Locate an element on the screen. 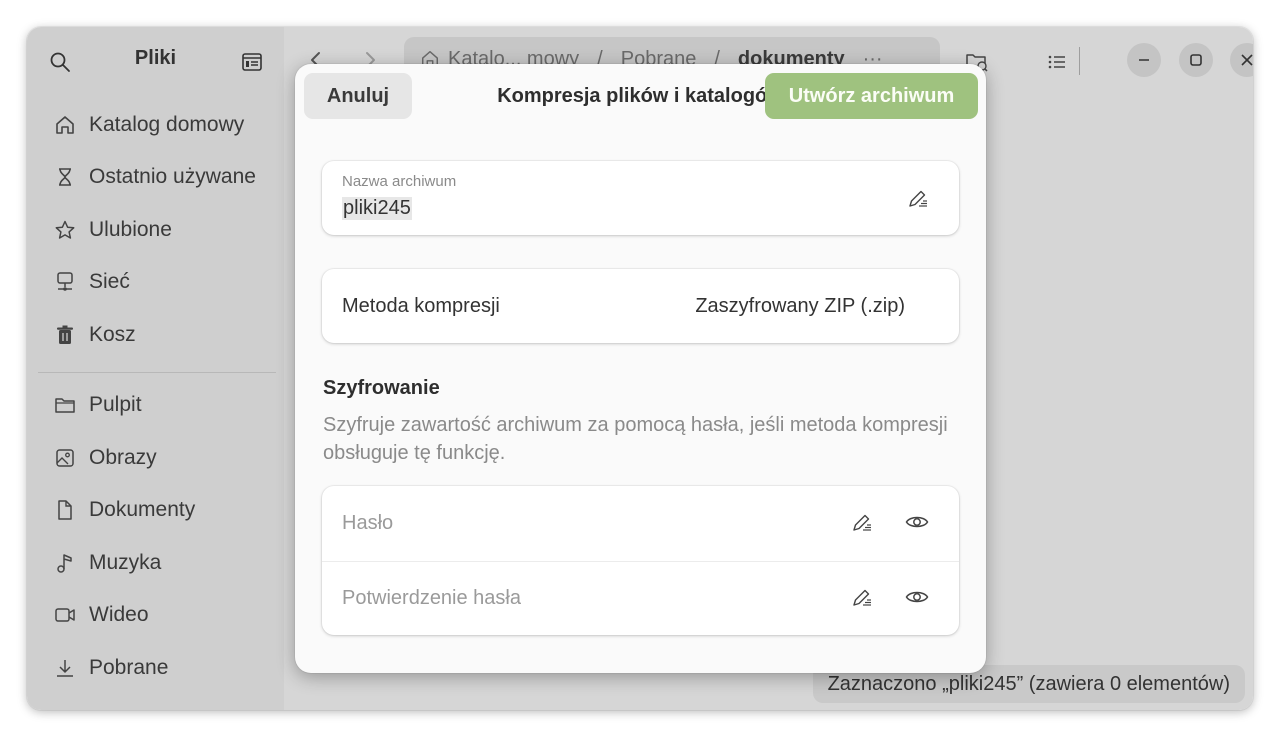 This screenshot has width=1280, height=737. sidebar-item-starred: Ulubione is located at coordinates (163, 230).